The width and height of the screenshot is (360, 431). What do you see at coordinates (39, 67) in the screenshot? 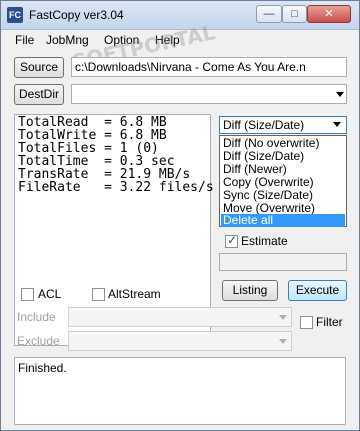
I see `source-button: Source` at bounding box center [39, 67].